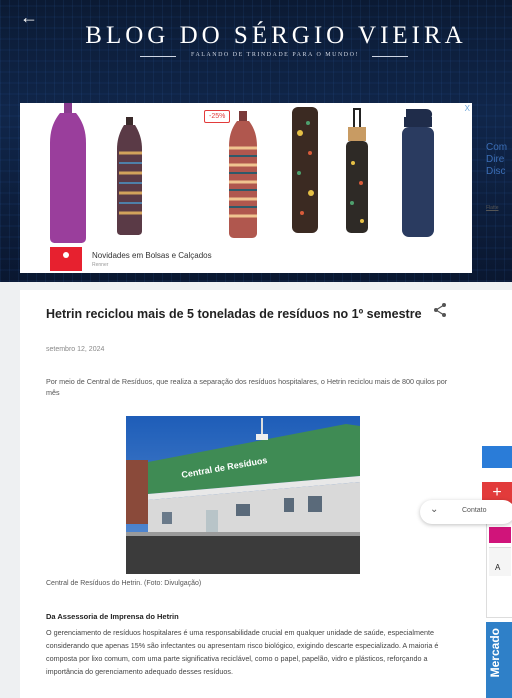 The width and height of the screenshot is (512, 698). I want to click on share-icon, so click(440, 310).